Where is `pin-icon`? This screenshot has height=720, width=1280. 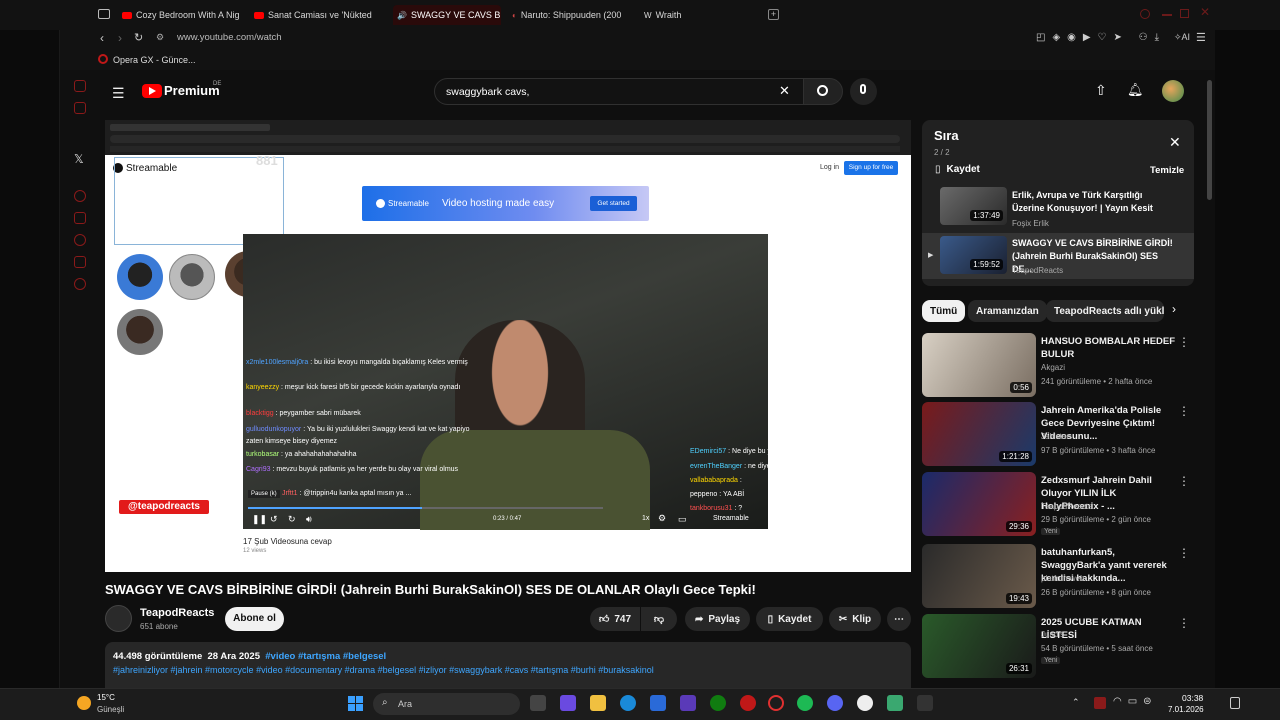
pin-icon is located at coordinates (80, 262).